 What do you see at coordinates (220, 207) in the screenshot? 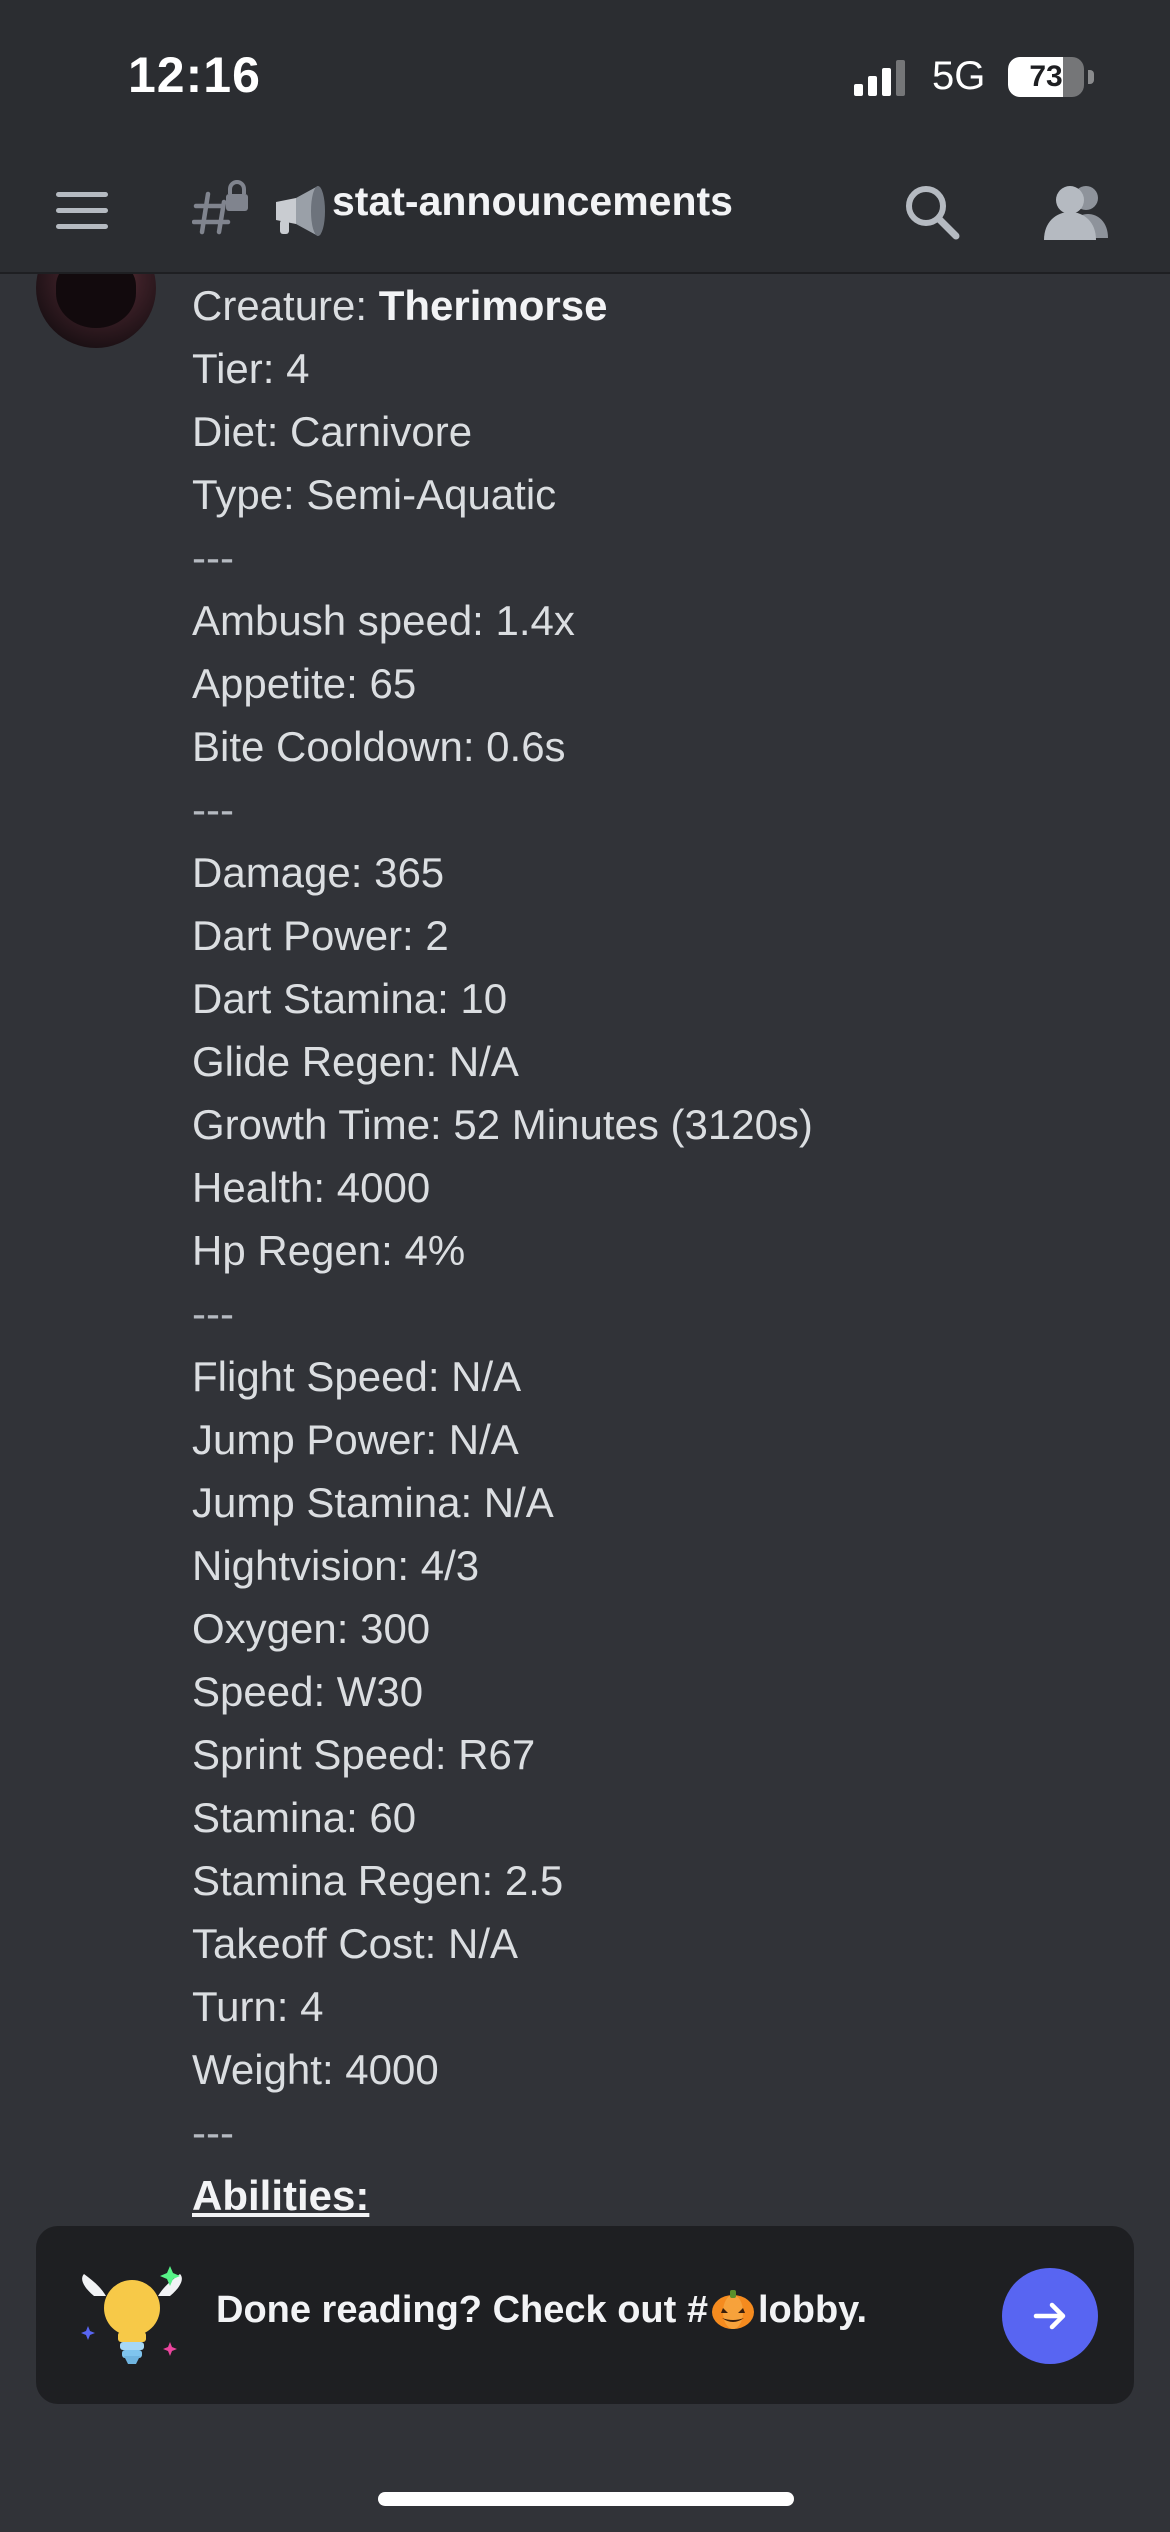
I see `locked-hash-icon` at bounding box center [220, 207].